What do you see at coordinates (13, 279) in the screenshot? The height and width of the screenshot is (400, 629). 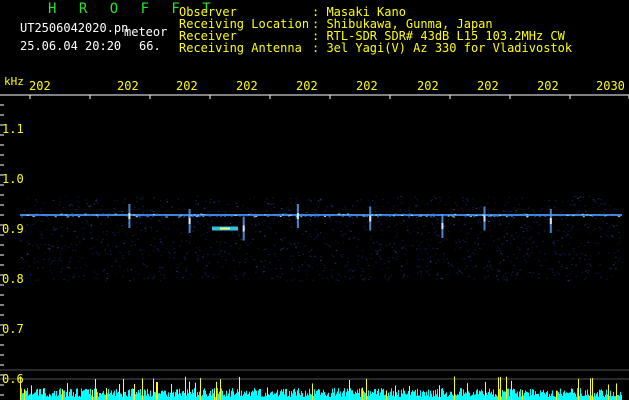 I see `y-tick: 0.8` at bounding box center [13, 279].